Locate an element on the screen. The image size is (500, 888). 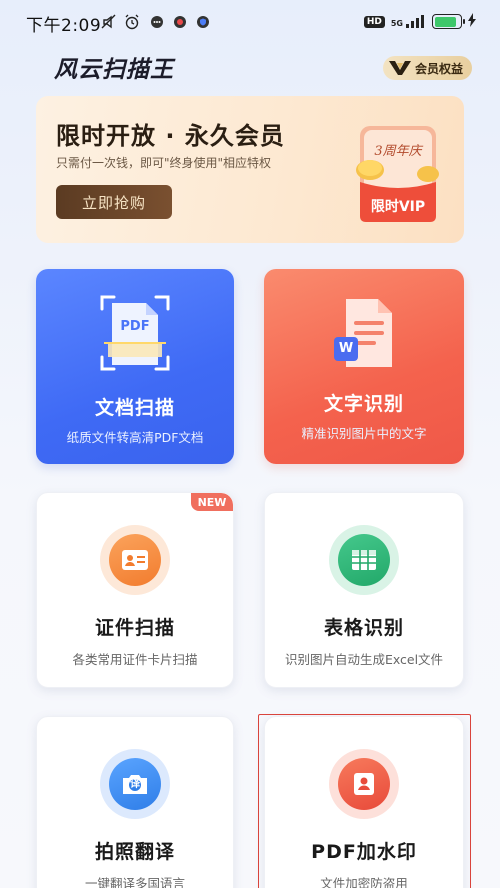
shield-icon is located at coordinates (203, 22).